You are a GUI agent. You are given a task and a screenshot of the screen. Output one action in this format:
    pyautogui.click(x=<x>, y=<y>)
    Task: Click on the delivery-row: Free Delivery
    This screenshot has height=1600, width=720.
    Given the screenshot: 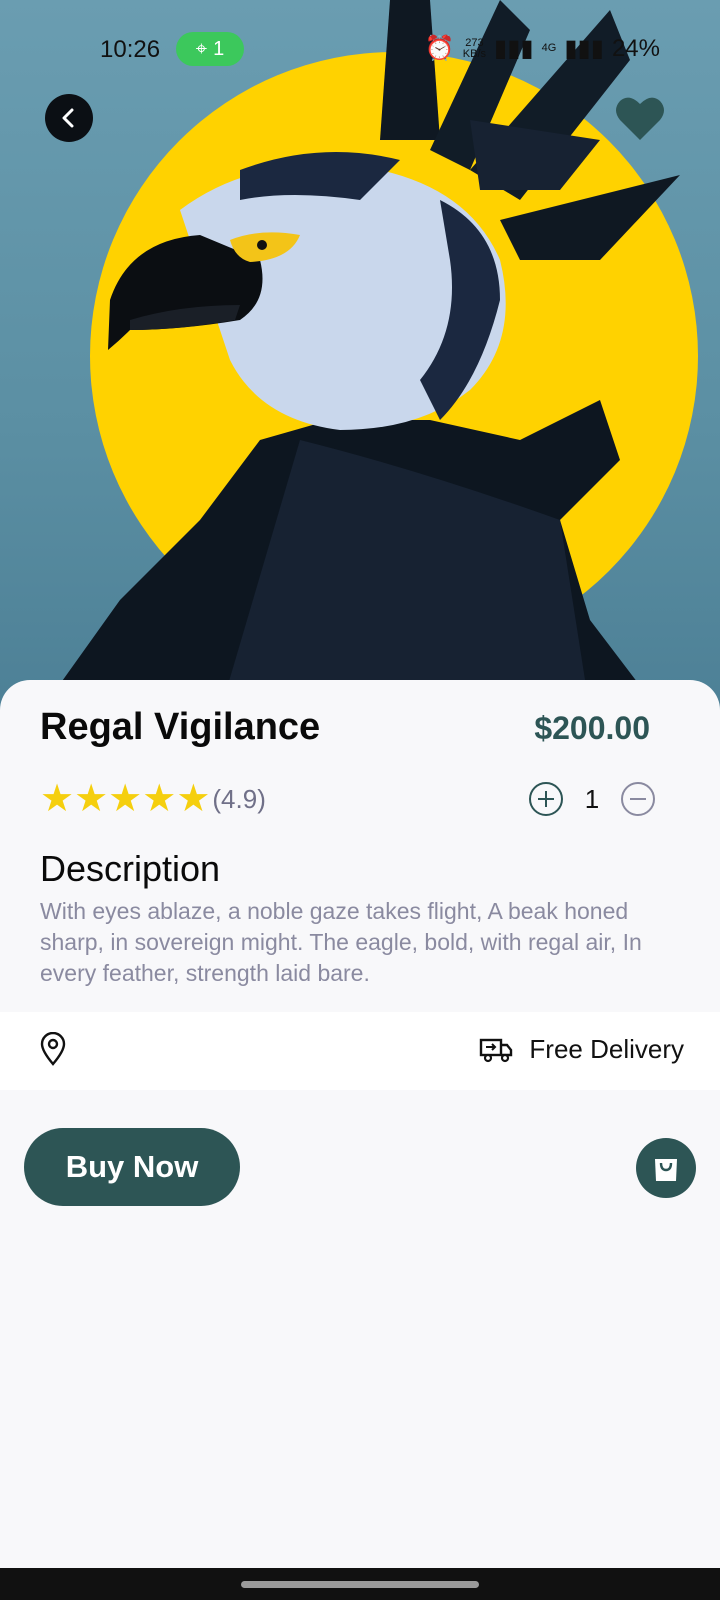 What is the action you would take?
    pyautogui.click(x=360, y=1051)
    